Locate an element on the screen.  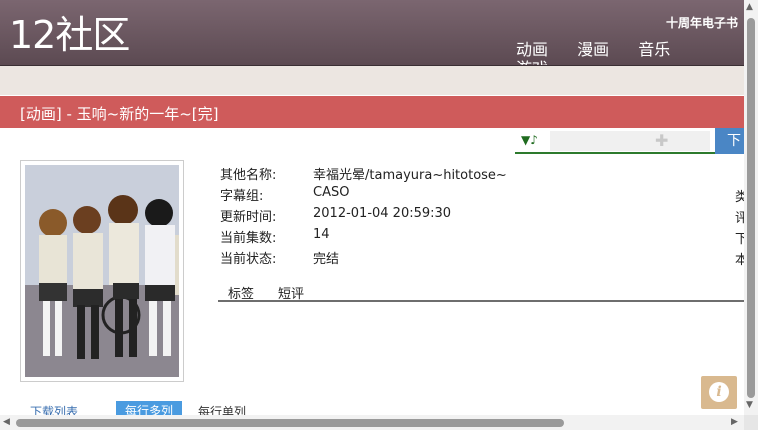
vertical-scroll-thumb is located at coordinates (751, 208).